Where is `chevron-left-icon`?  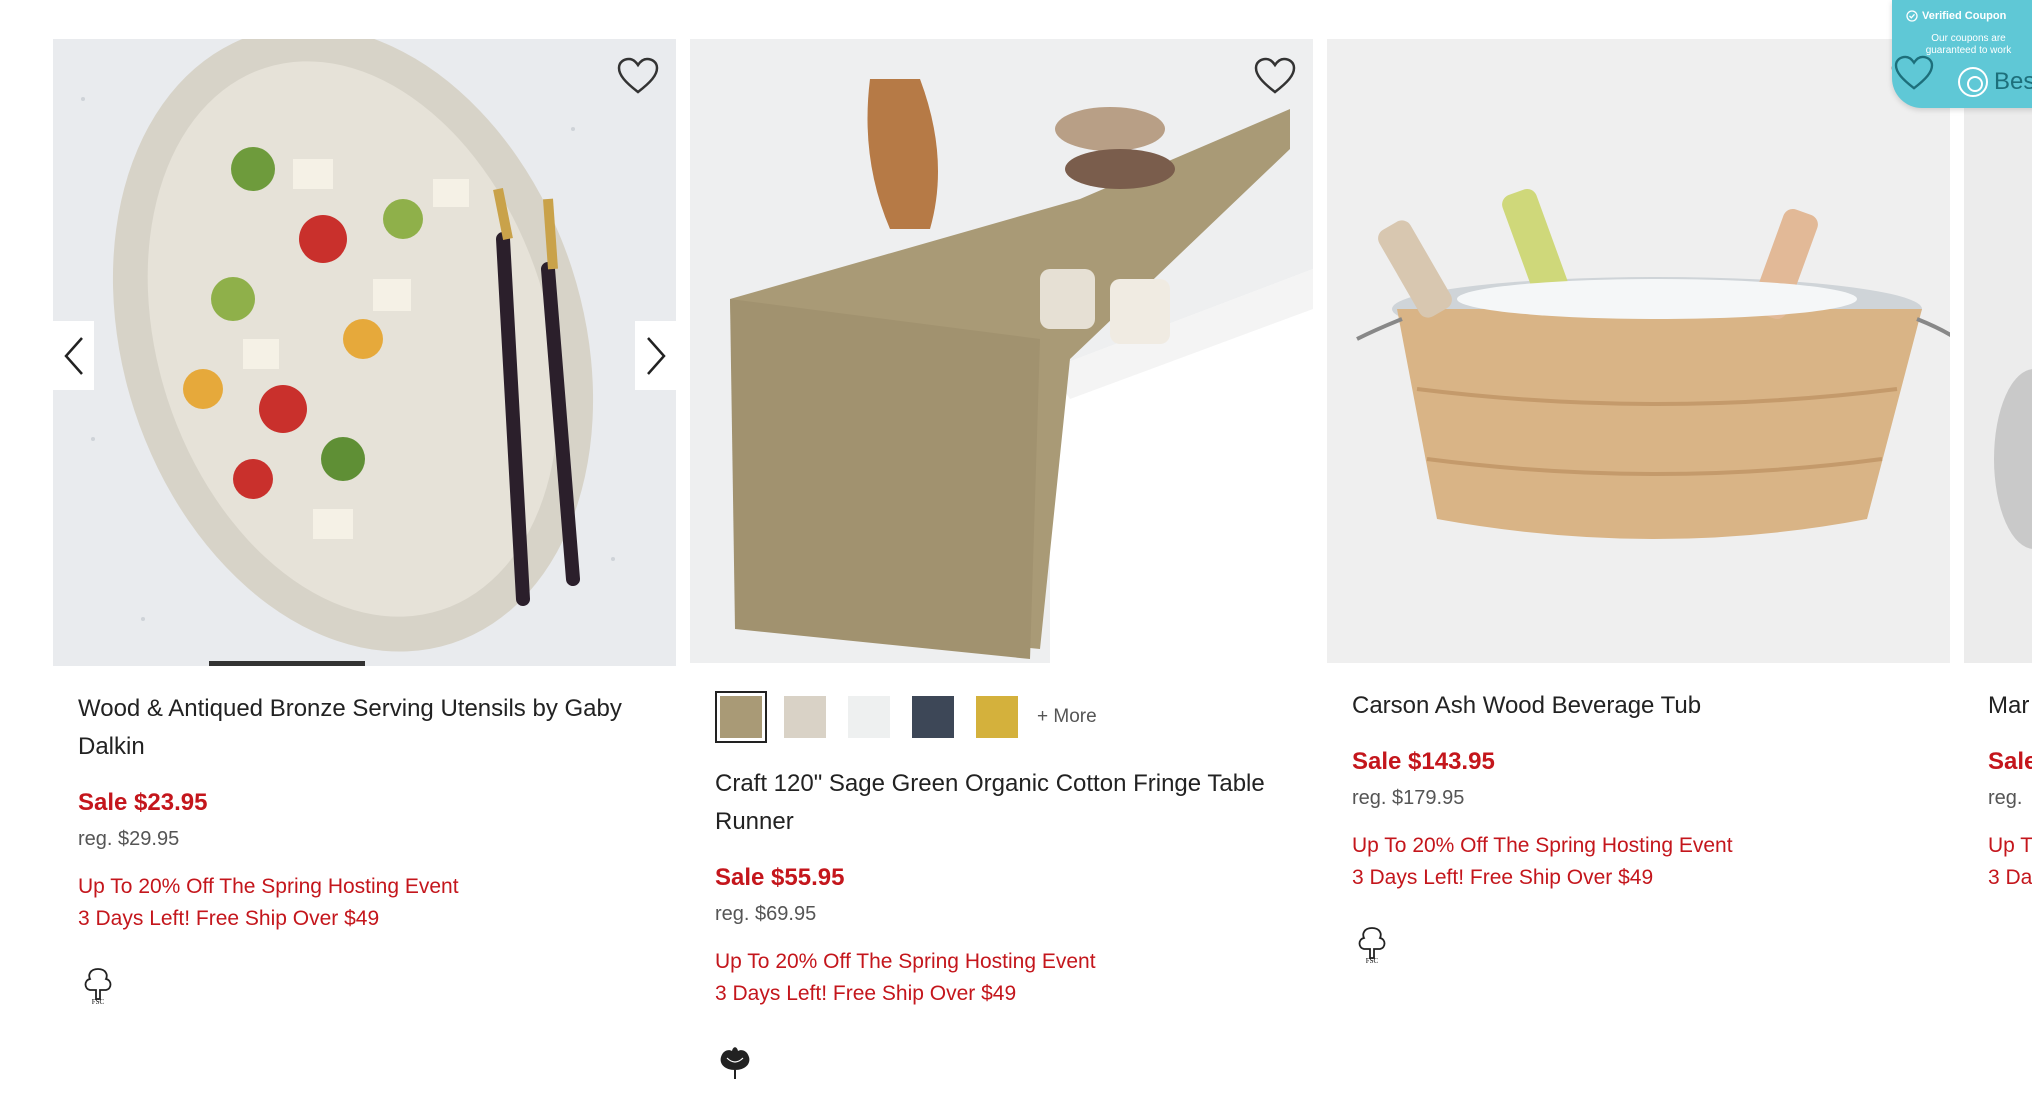
chevron-left-icon is located at coordinates (73, 355).